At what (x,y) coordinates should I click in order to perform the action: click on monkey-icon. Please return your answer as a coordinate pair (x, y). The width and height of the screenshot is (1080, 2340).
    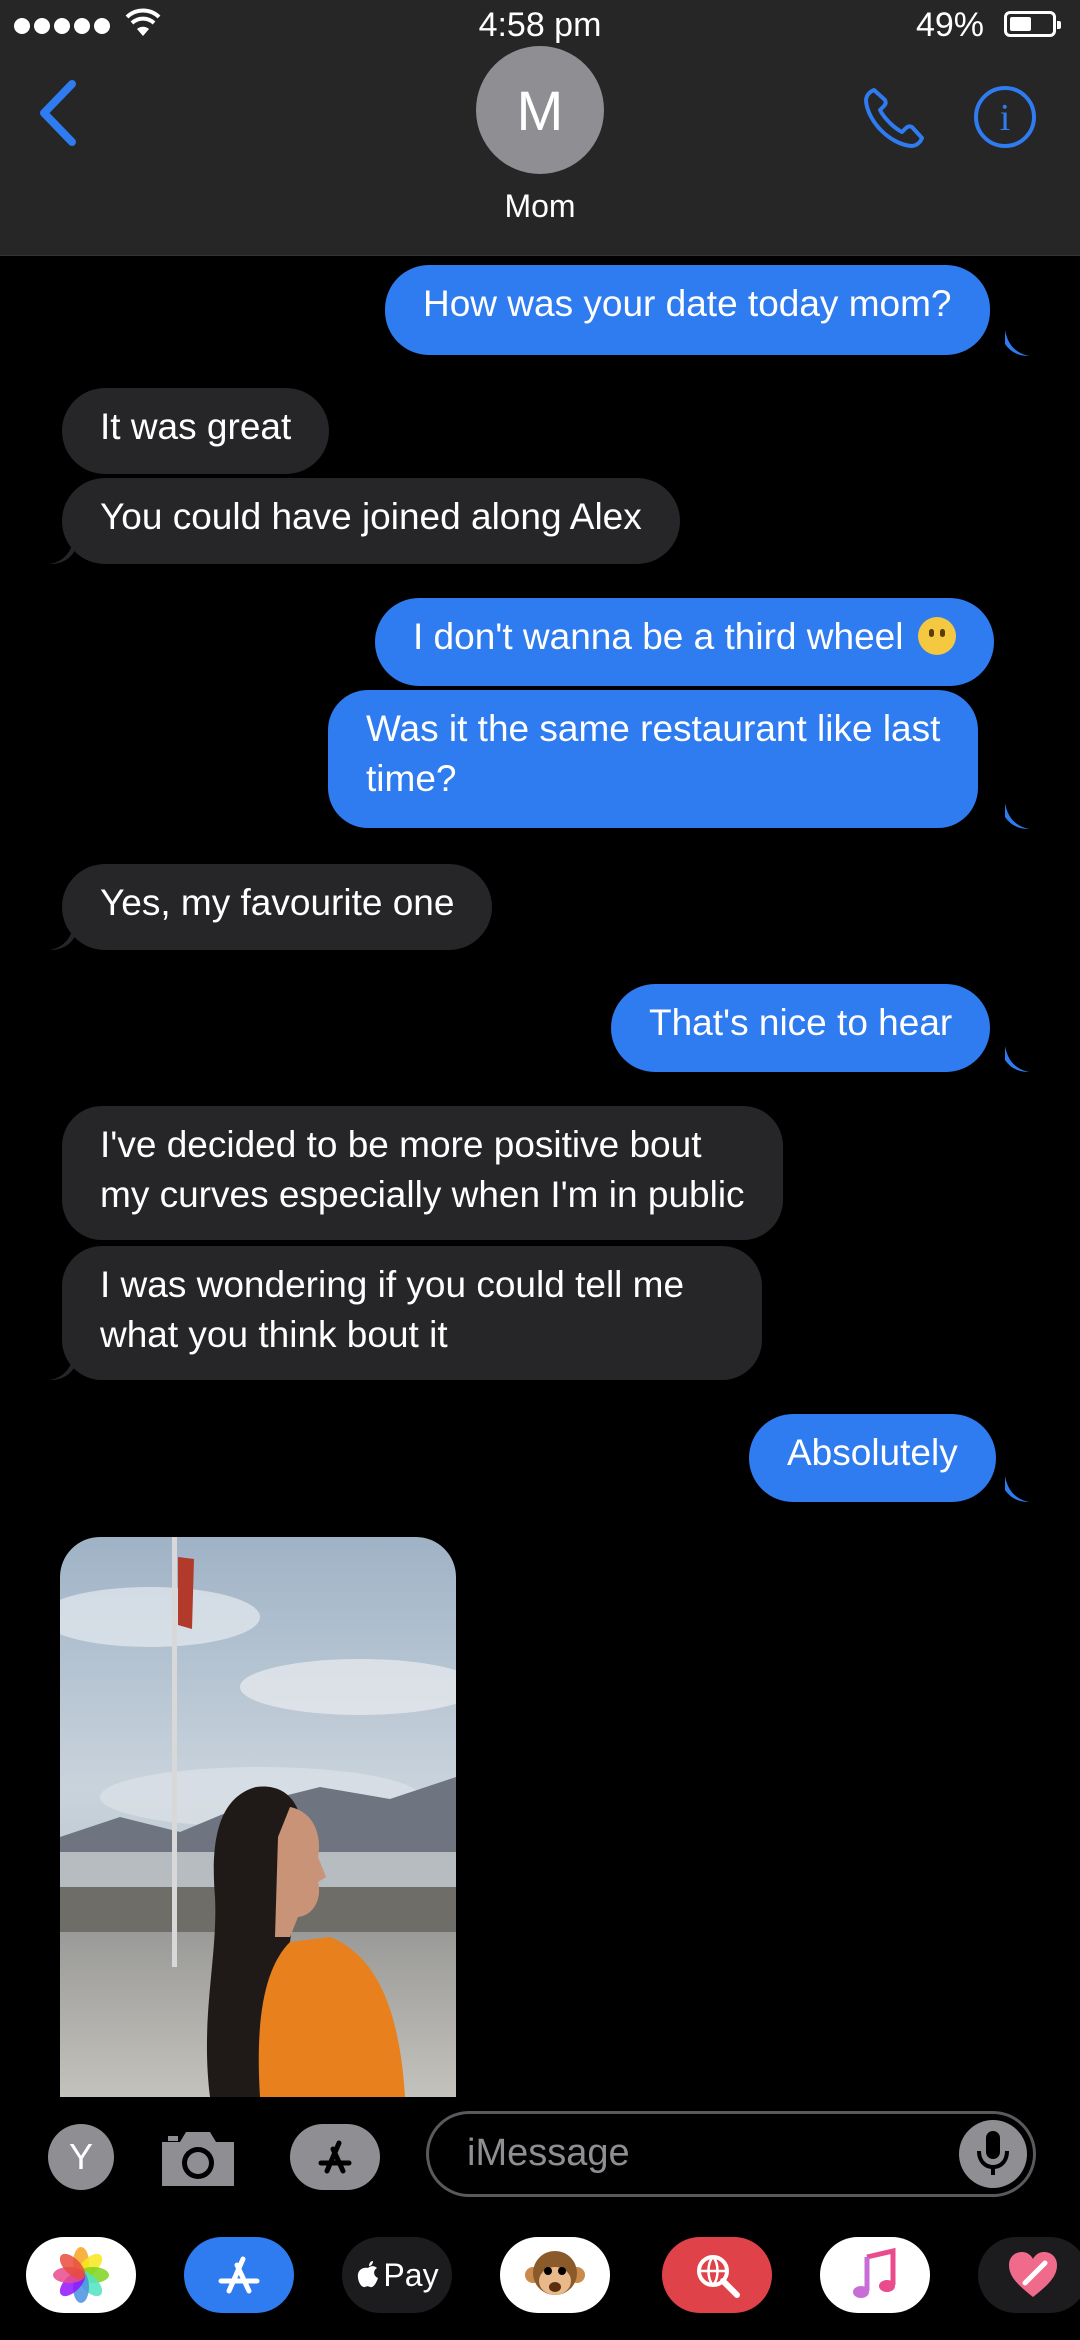
    Looking at the image, I should click on (555, 2273).